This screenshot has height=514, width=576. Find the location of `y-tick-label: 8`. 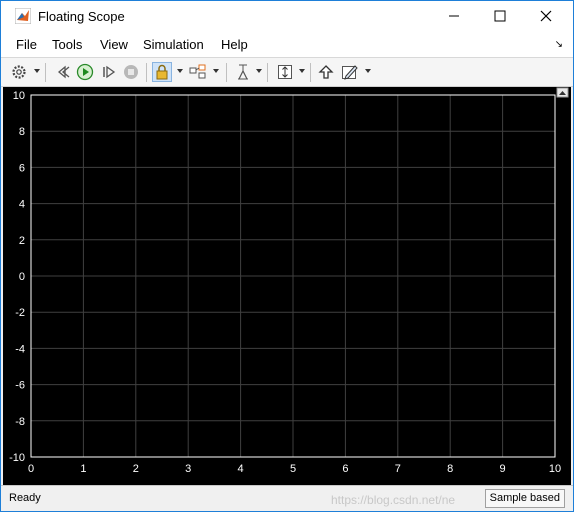

y-tick-label: 8 is located at coordinates (22, 132).